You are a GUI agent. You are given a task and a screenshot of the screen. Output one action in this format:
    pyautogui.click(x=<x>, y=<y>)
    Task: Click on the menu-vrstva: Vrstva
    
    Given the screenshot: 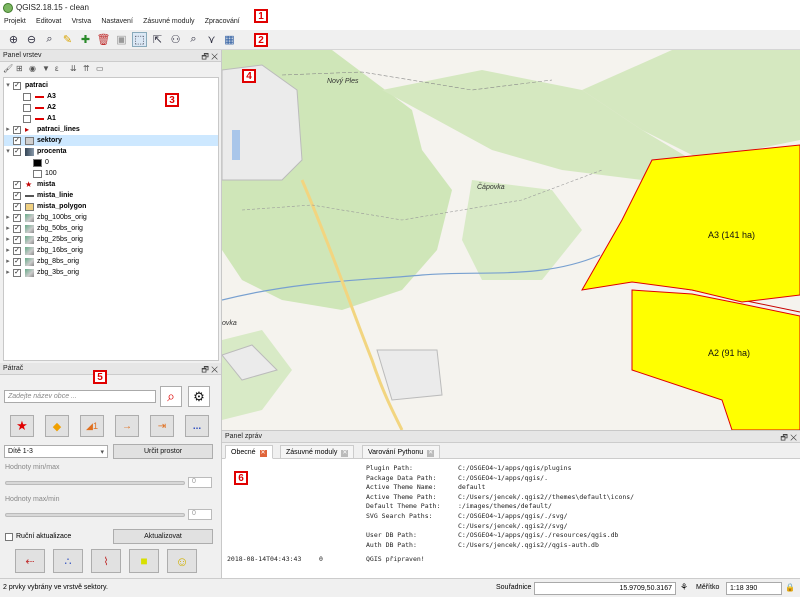 What is the action you would take?
    pyautogui.click(x=82, y=21)
    